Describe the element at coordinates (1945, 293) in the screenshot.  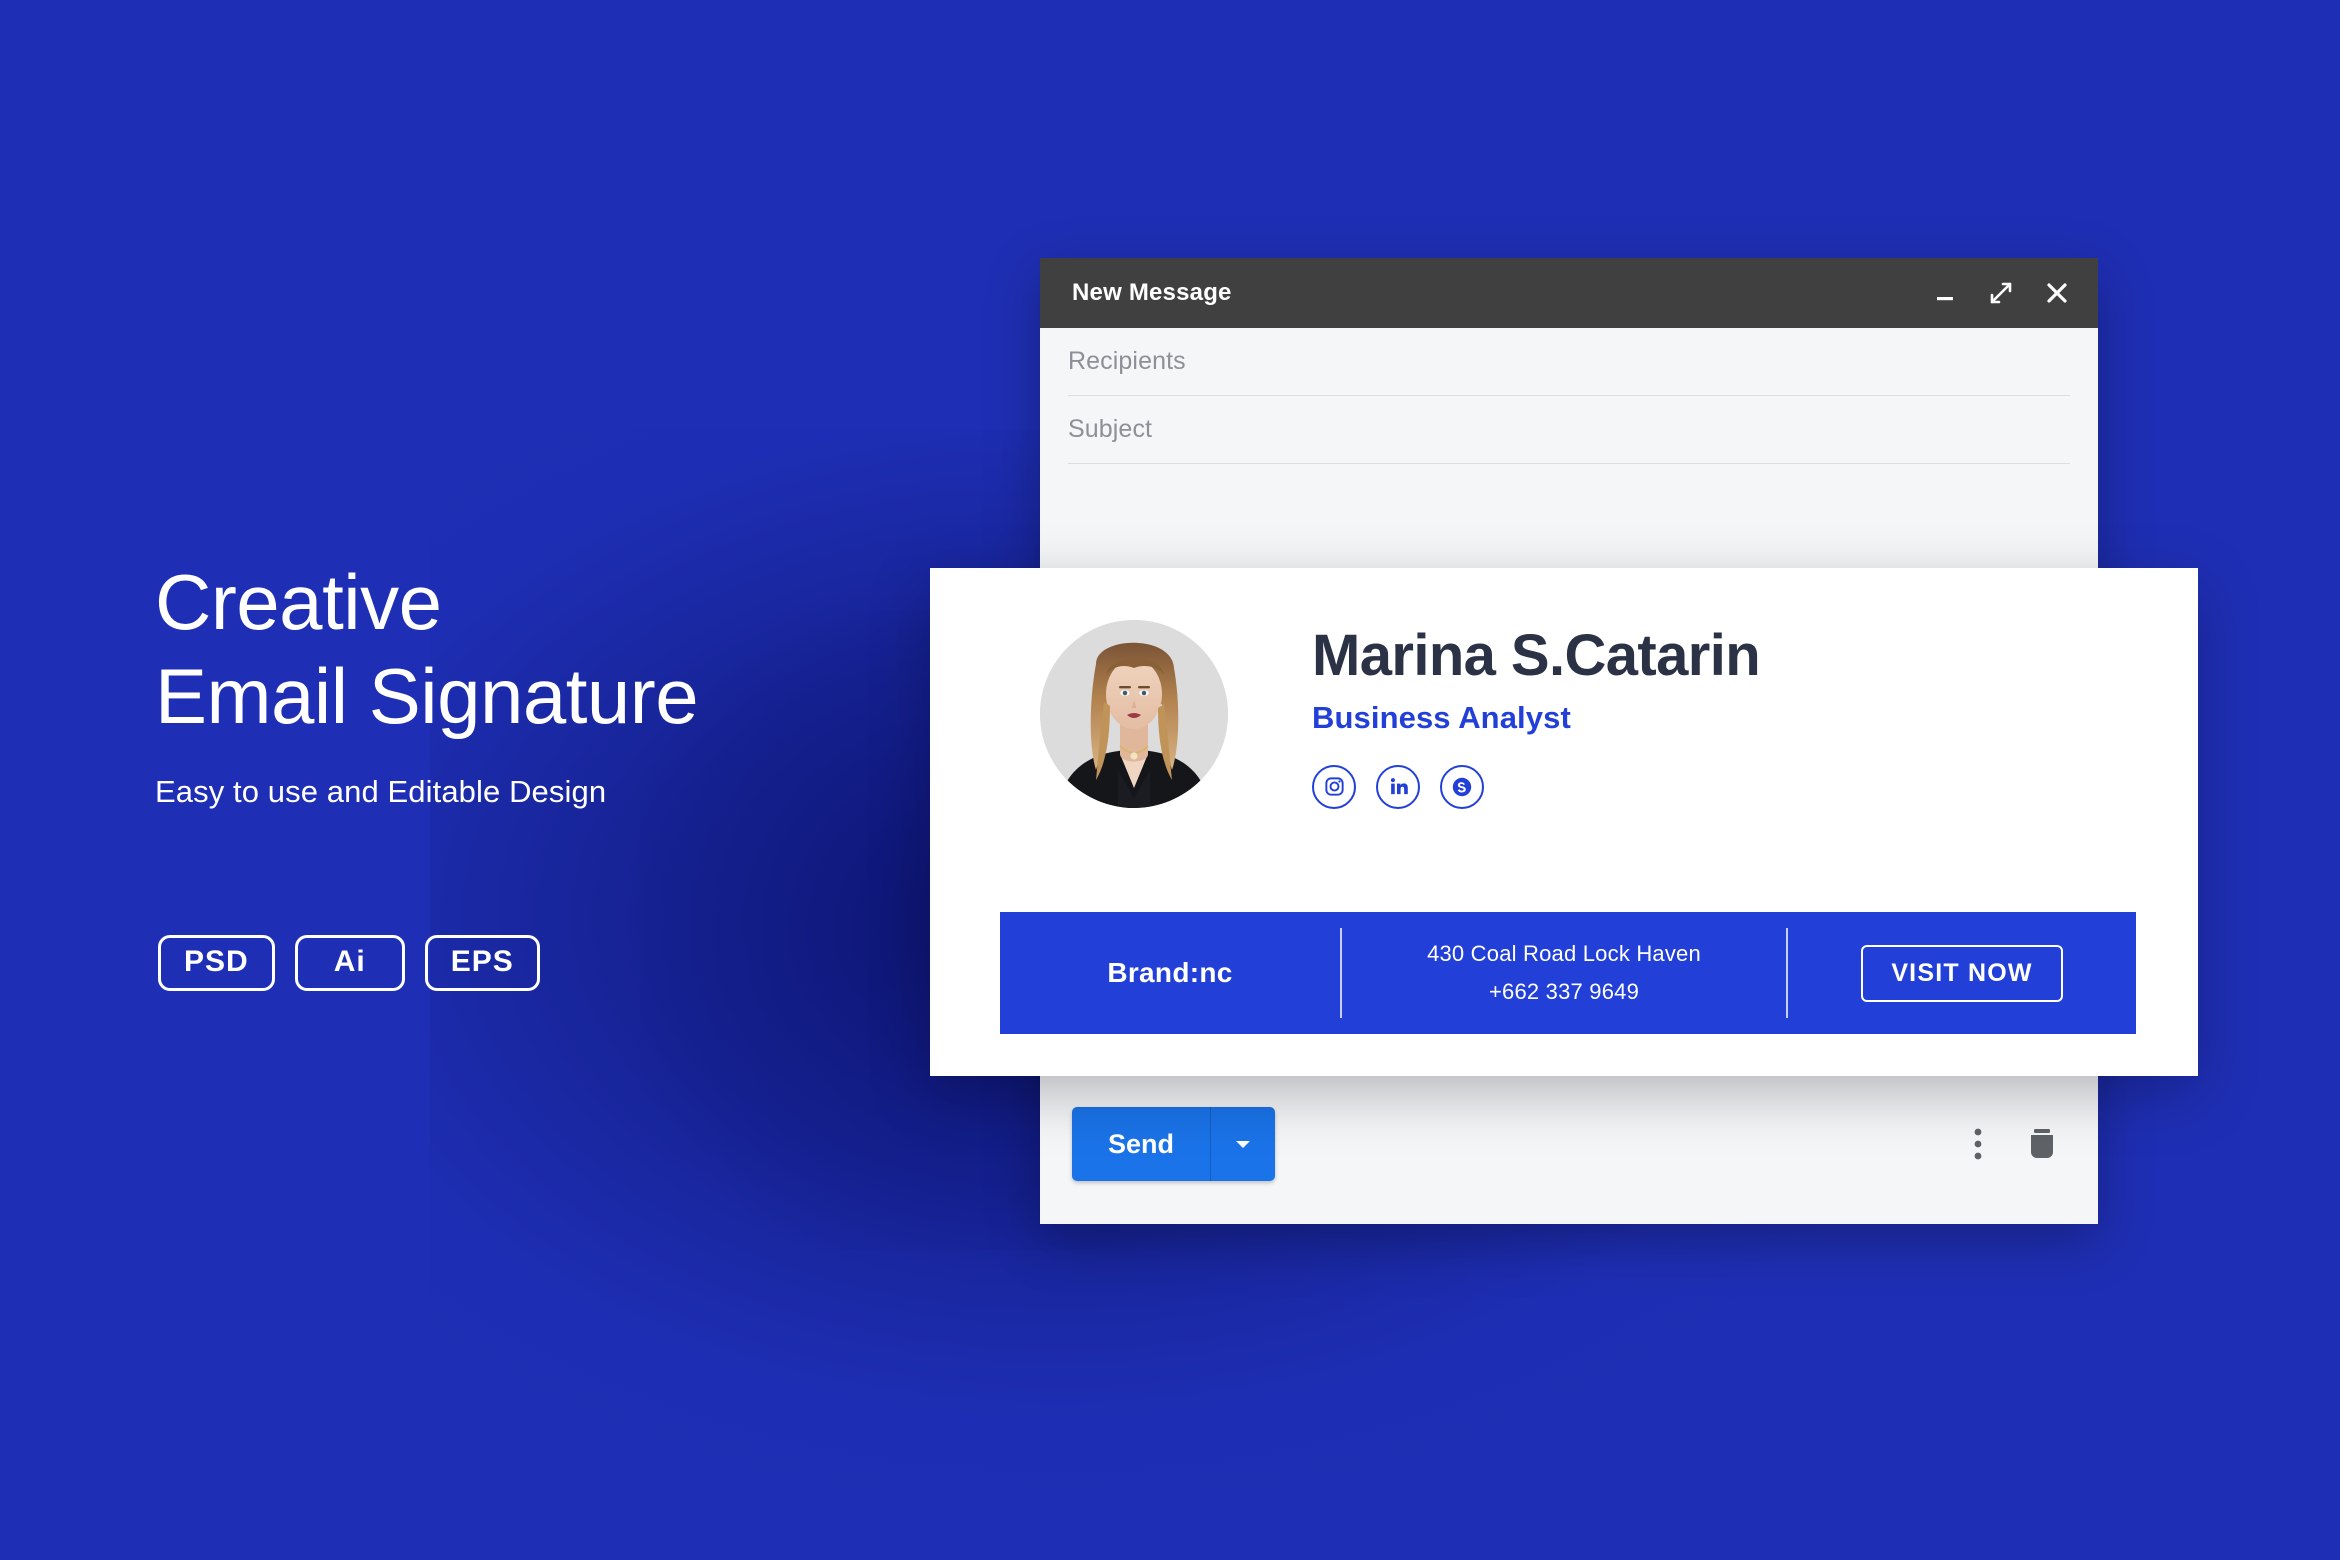
I see `minimize-icon` at that location.